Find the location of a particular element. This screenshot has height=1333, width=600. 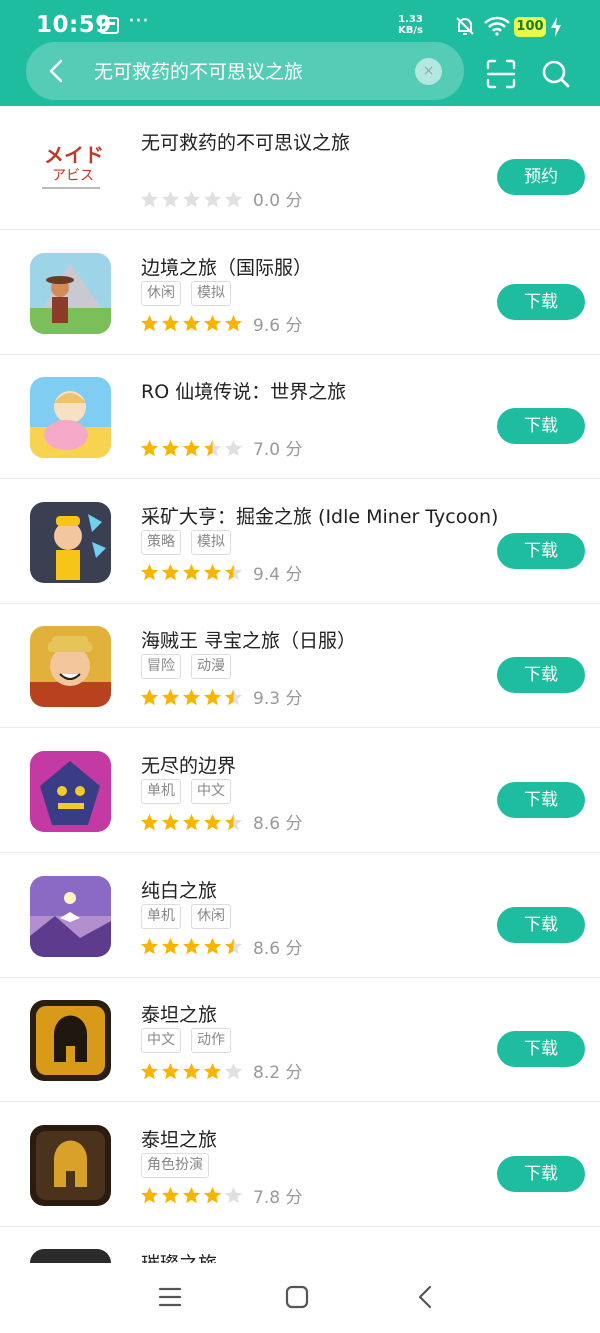

home-icon is located at coordinates (297, 1297).